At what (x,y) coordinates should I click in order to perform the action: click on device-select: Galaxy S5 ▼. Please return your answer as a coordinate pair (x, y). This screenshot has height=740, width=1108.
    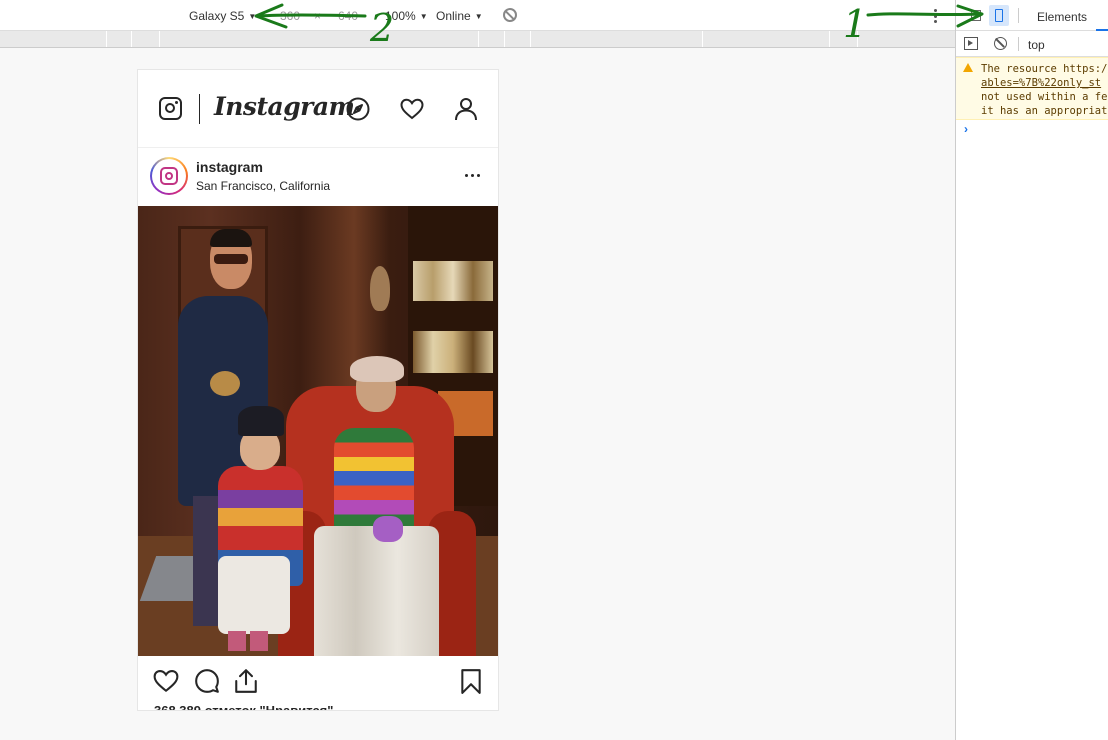
    Looking at the image, I should click on (222, 16).